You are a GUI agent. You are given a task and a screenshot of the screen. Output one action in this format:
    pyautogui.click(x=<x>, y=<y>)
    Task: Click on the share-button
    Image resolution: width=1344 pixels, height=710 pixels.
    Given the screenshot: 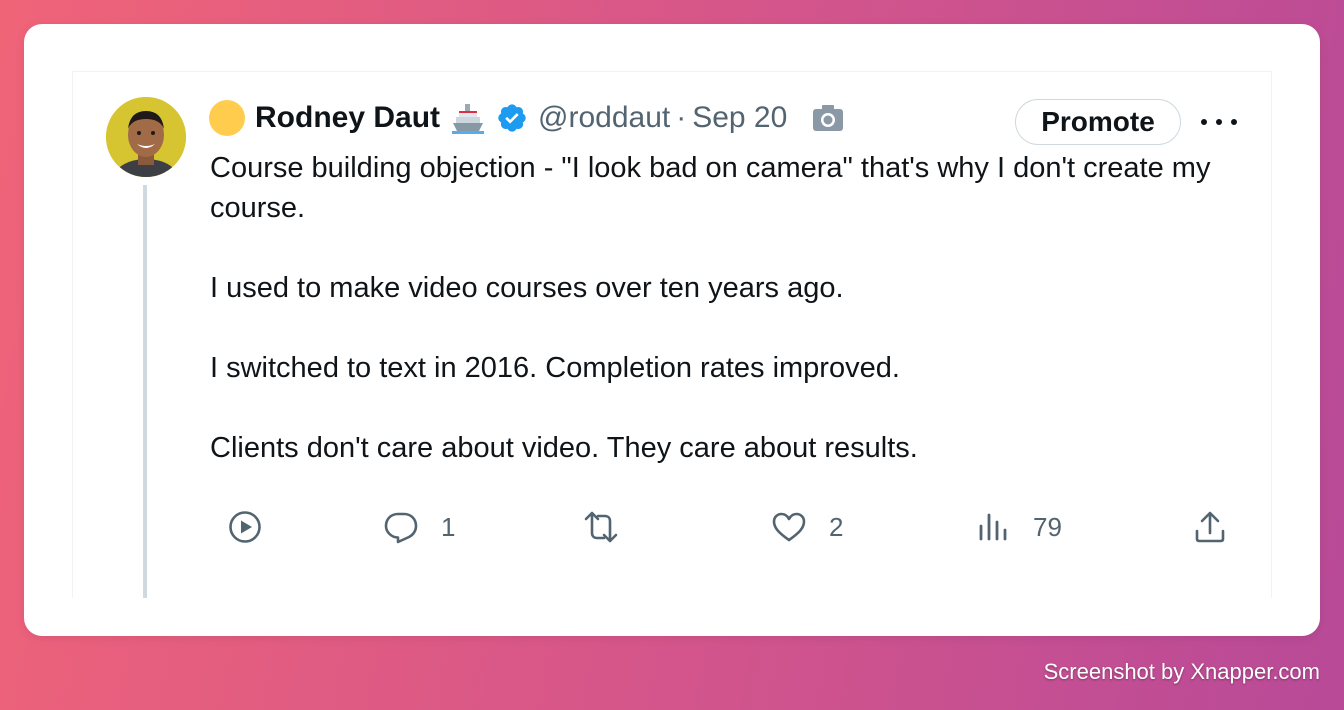 What is the action you would take?
    pyautogui.click(x=1210, y=527)
    